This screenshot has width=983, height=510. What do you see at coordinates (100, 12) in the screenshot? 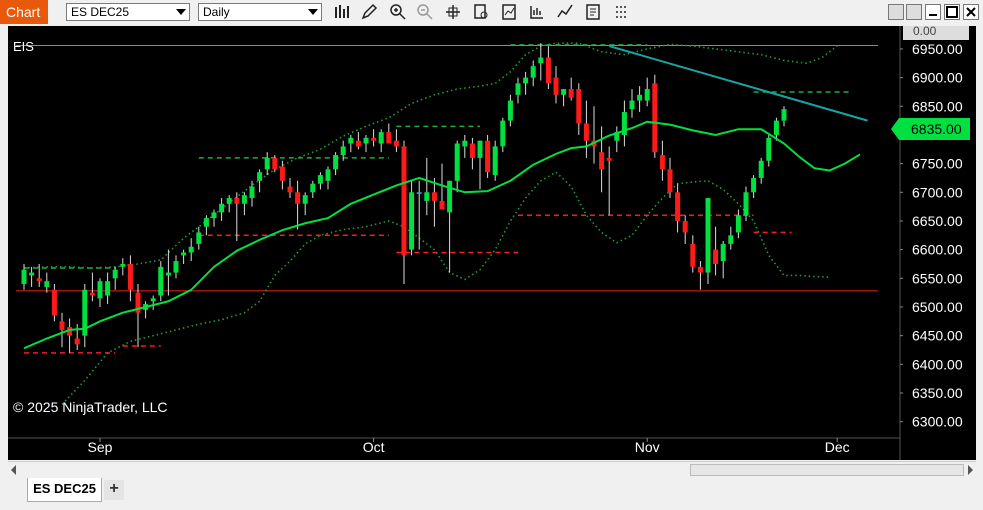
I see `instrument-value: ES DEC25` at bounding box center [100, 12].